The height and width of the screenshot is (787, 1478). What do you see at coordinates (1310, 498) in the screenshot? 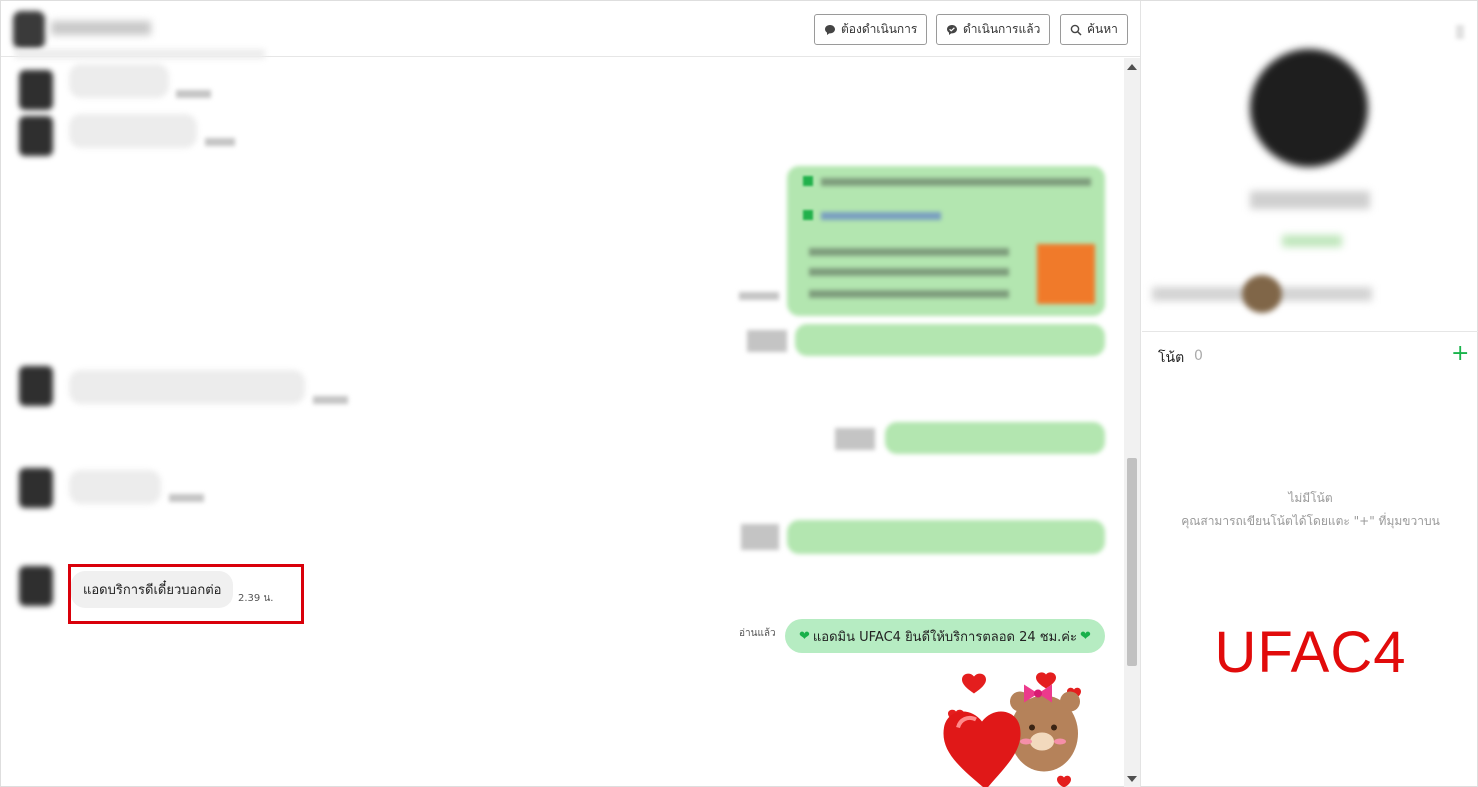
I see `notes-empty-title: ไม่มีโน้ต` at bounding box center [1310, 498].